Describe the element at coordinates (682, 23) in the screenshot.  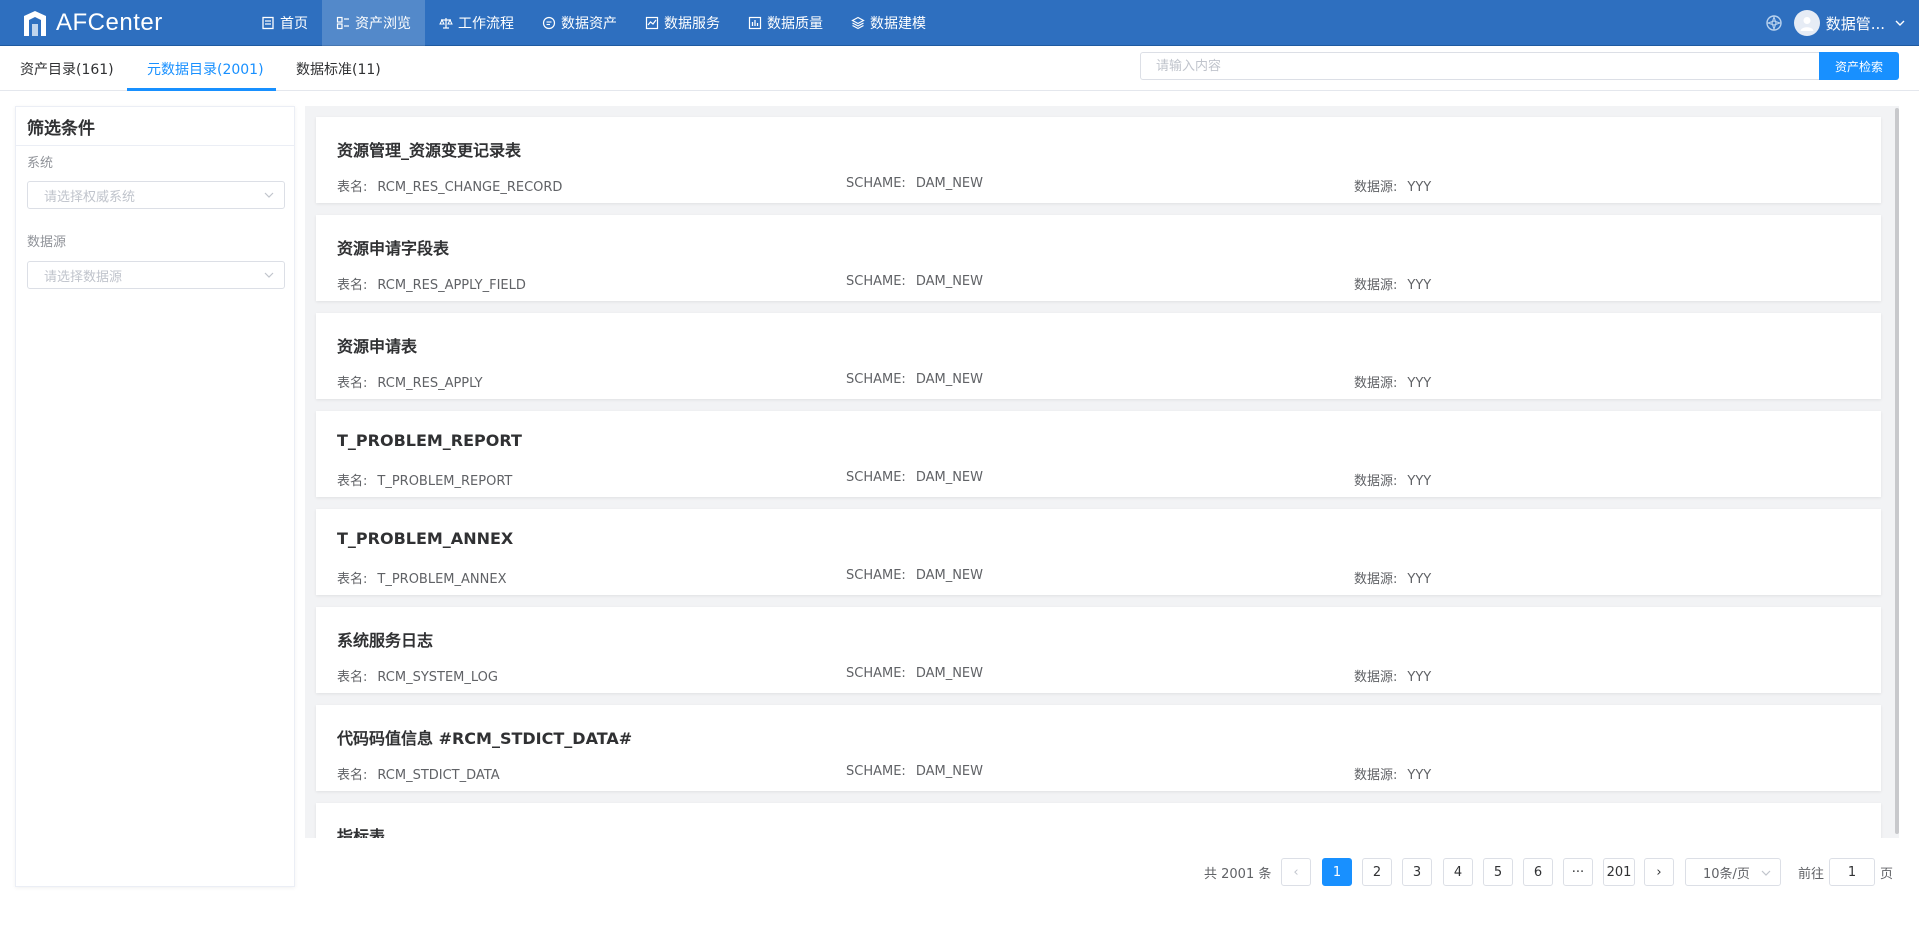
I see `nav-item-data-service: 数据服务` at that location.